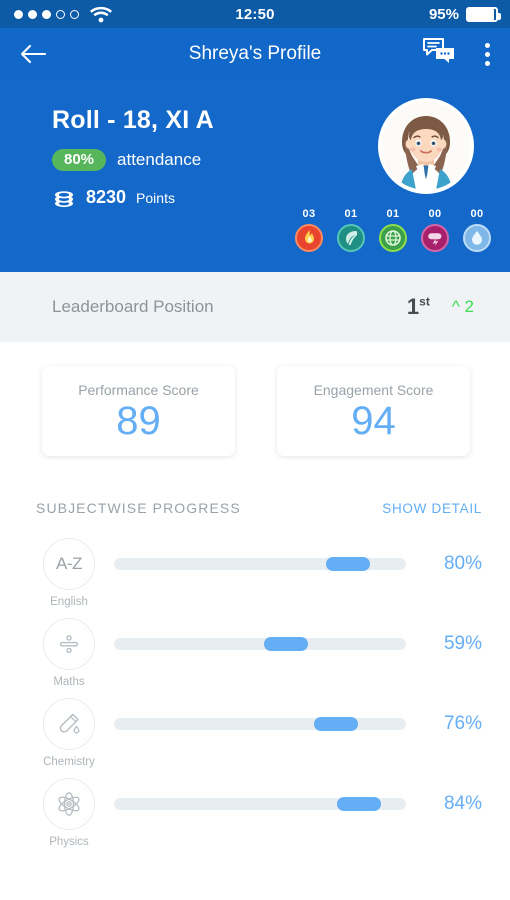 The height and width of the screenshot is (900, 510). Describe the element at coordinates (432, 508) in the screenshot. I see `show-detail-link: SHOW DETAIL` at that location.